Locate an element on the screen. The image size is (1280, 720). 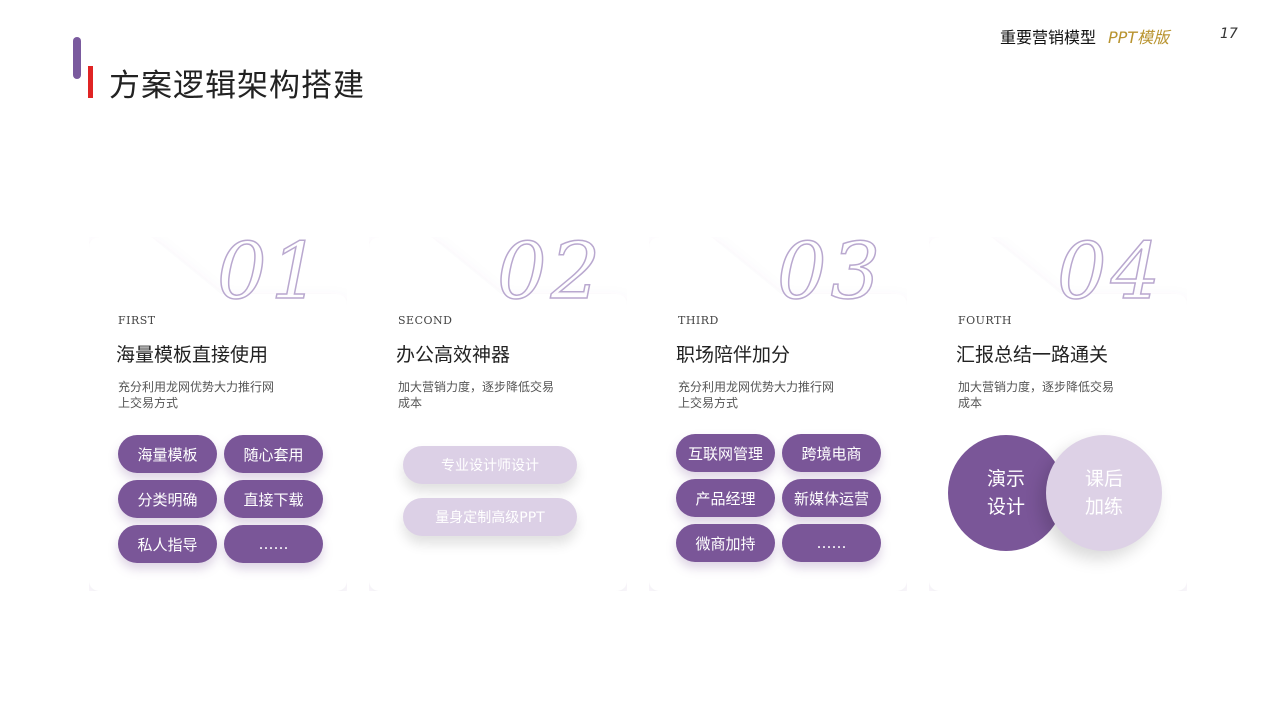
card-number: 03 is located at coordinates (830, 272).